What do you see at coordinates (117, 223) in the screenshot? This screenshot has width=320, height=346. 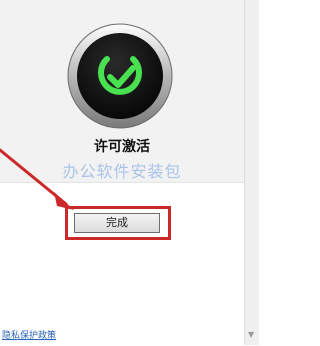 I see `done-button: 完成` at bounding box center [117, 223].